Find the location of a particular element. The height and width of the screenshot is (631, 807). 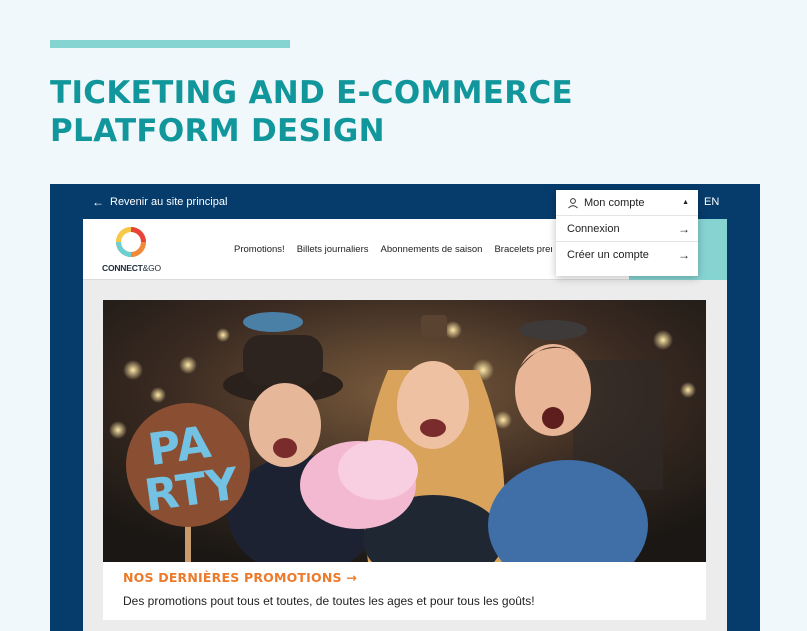

nav-item-premium-bracelets: Bracelets premium is located at coordinates (523, 249).